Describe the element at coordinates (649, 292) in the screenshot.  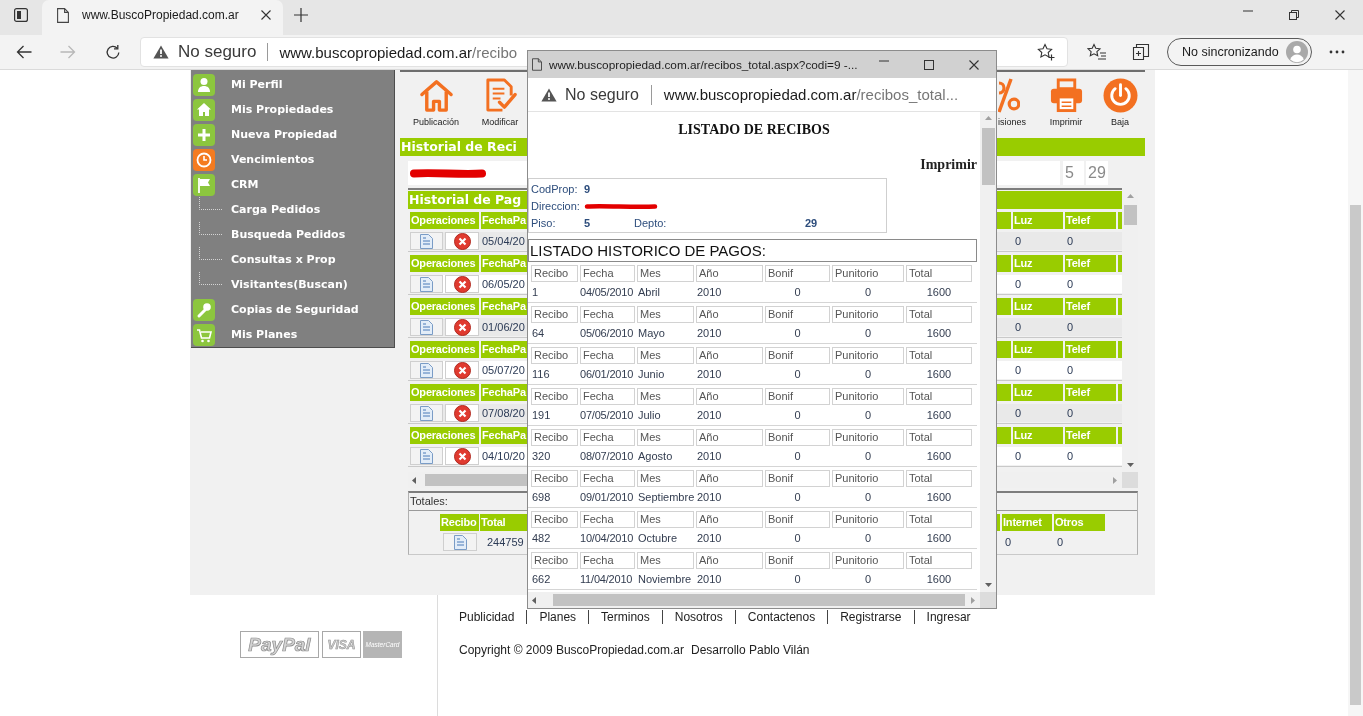
I see `table-cell-text: Abril` at that location.